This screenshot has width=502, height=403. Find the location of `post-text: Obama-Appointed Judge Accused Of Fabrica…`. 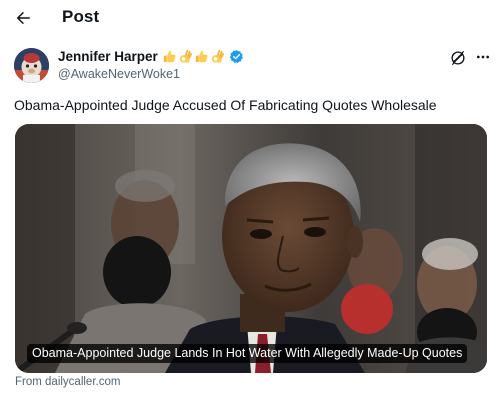

post-text: Obama-Appointed Judge Accused Of Fabrica… is located at coordinates (225, 105).